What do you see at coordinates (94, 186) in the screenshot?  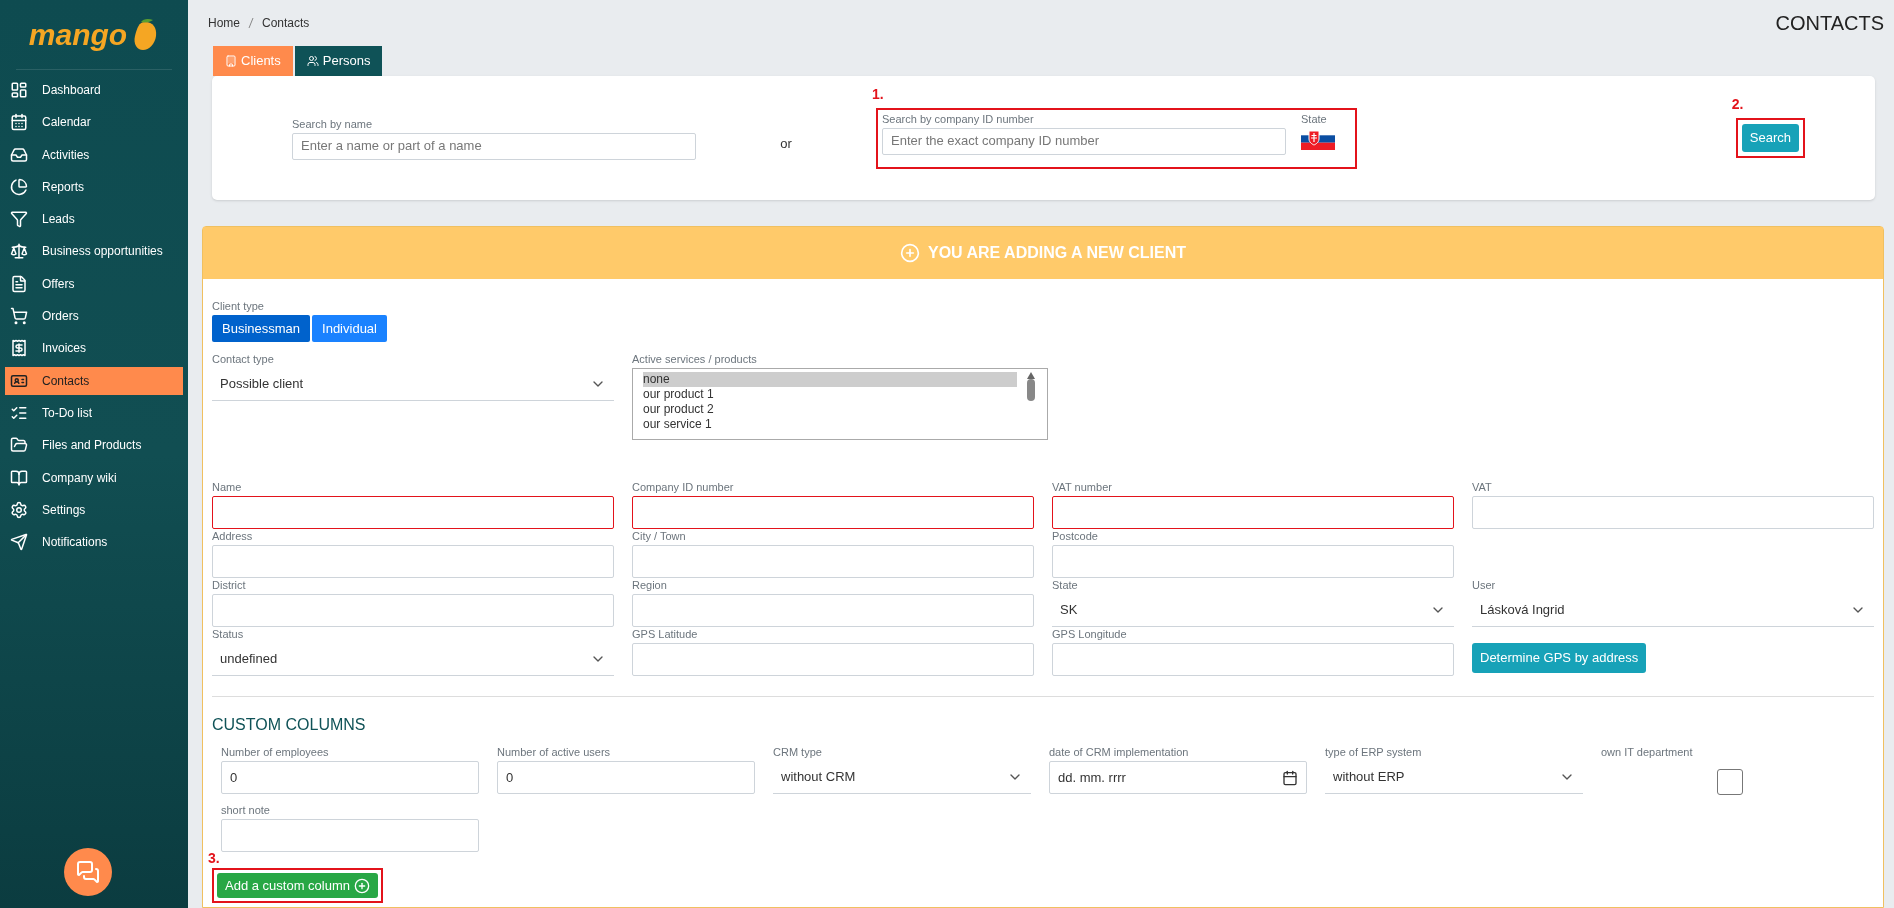 I see `sidebar-item: Reports` at bounding box center [94, 186].